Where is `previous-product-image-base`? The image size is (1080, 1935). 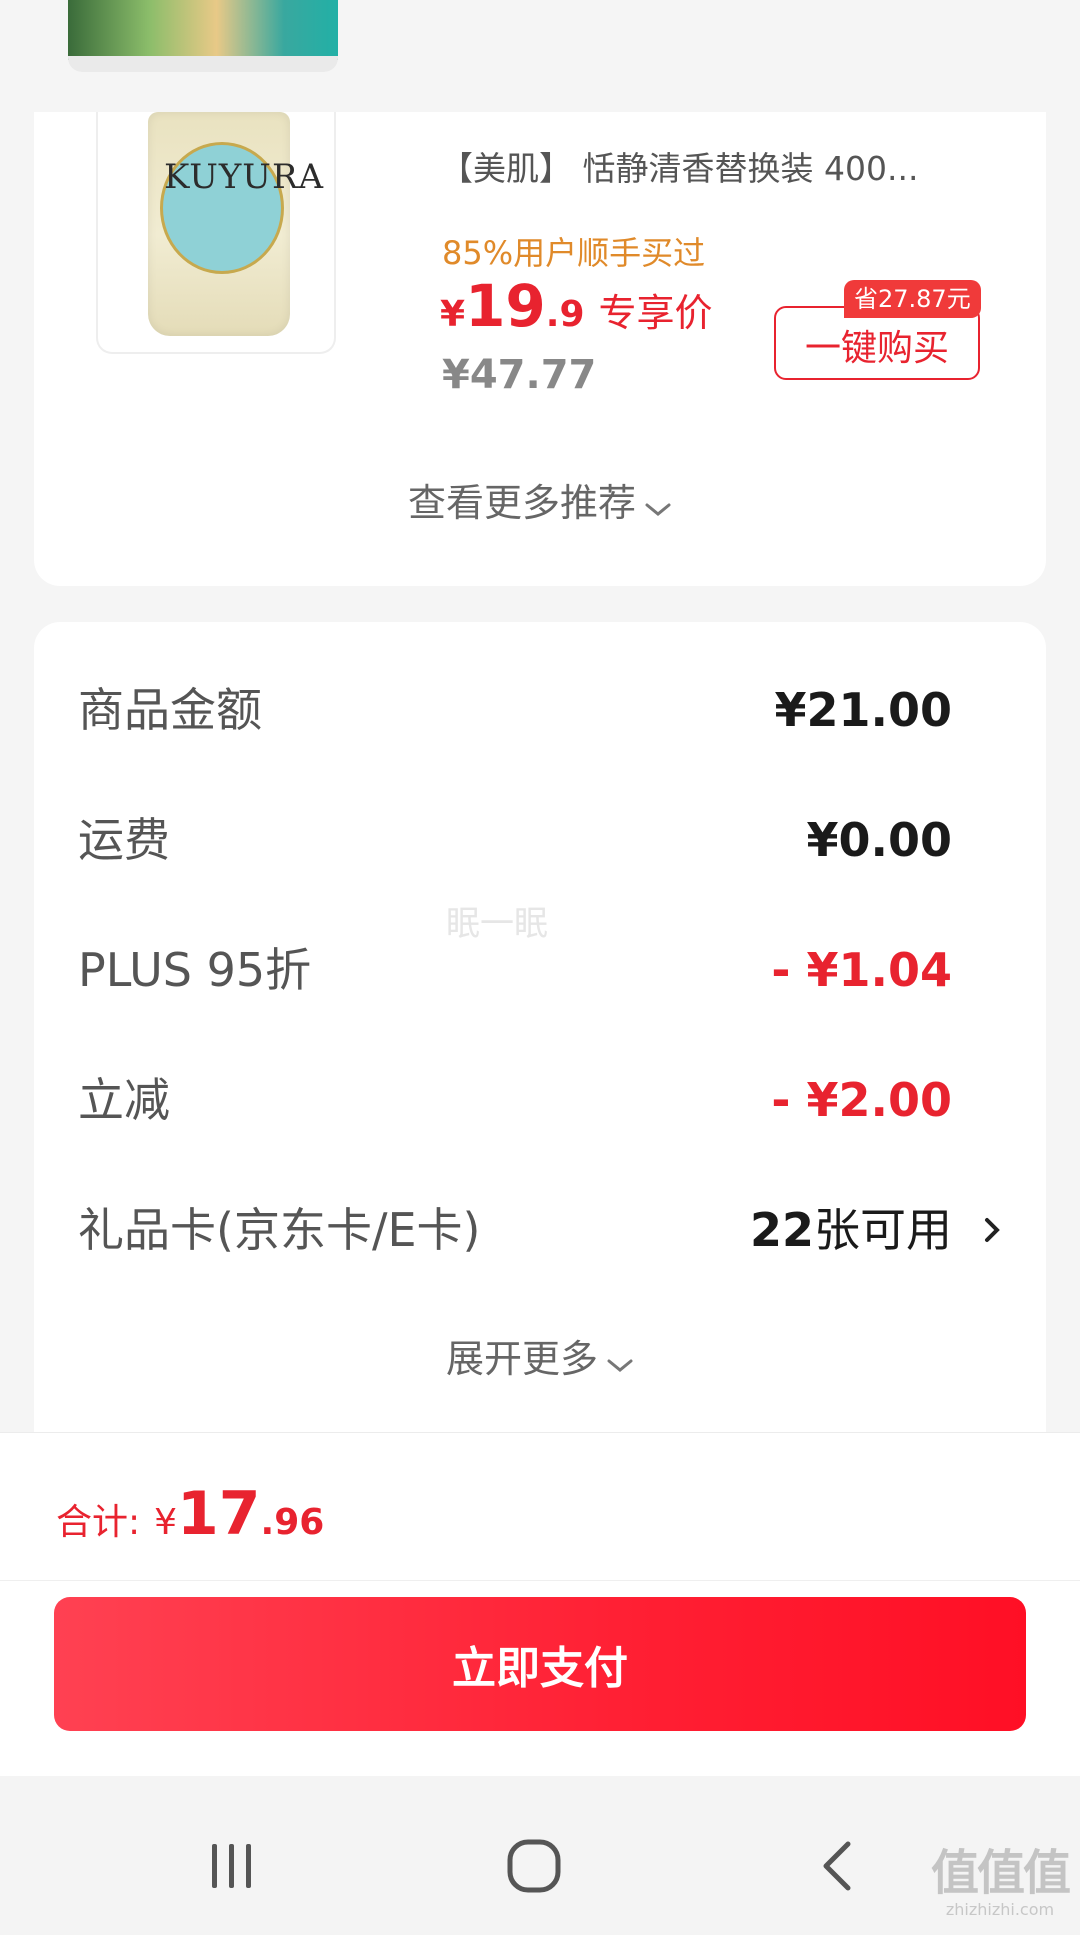 previous-product-image-base is located at coordinates (203, 64).